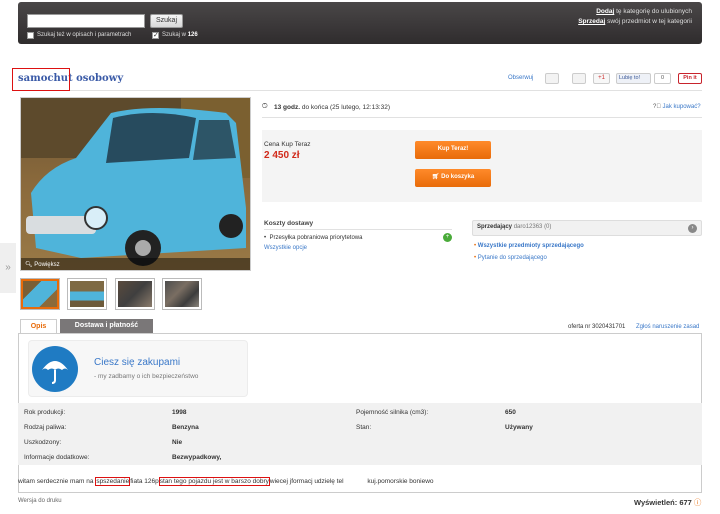 This screenshot has height=514, width=720. What do you see at coordinates (677, 107) in the screenshot?
I see `help-link: ?⃝ Jak kupować?` at bounding box center [677, 107].